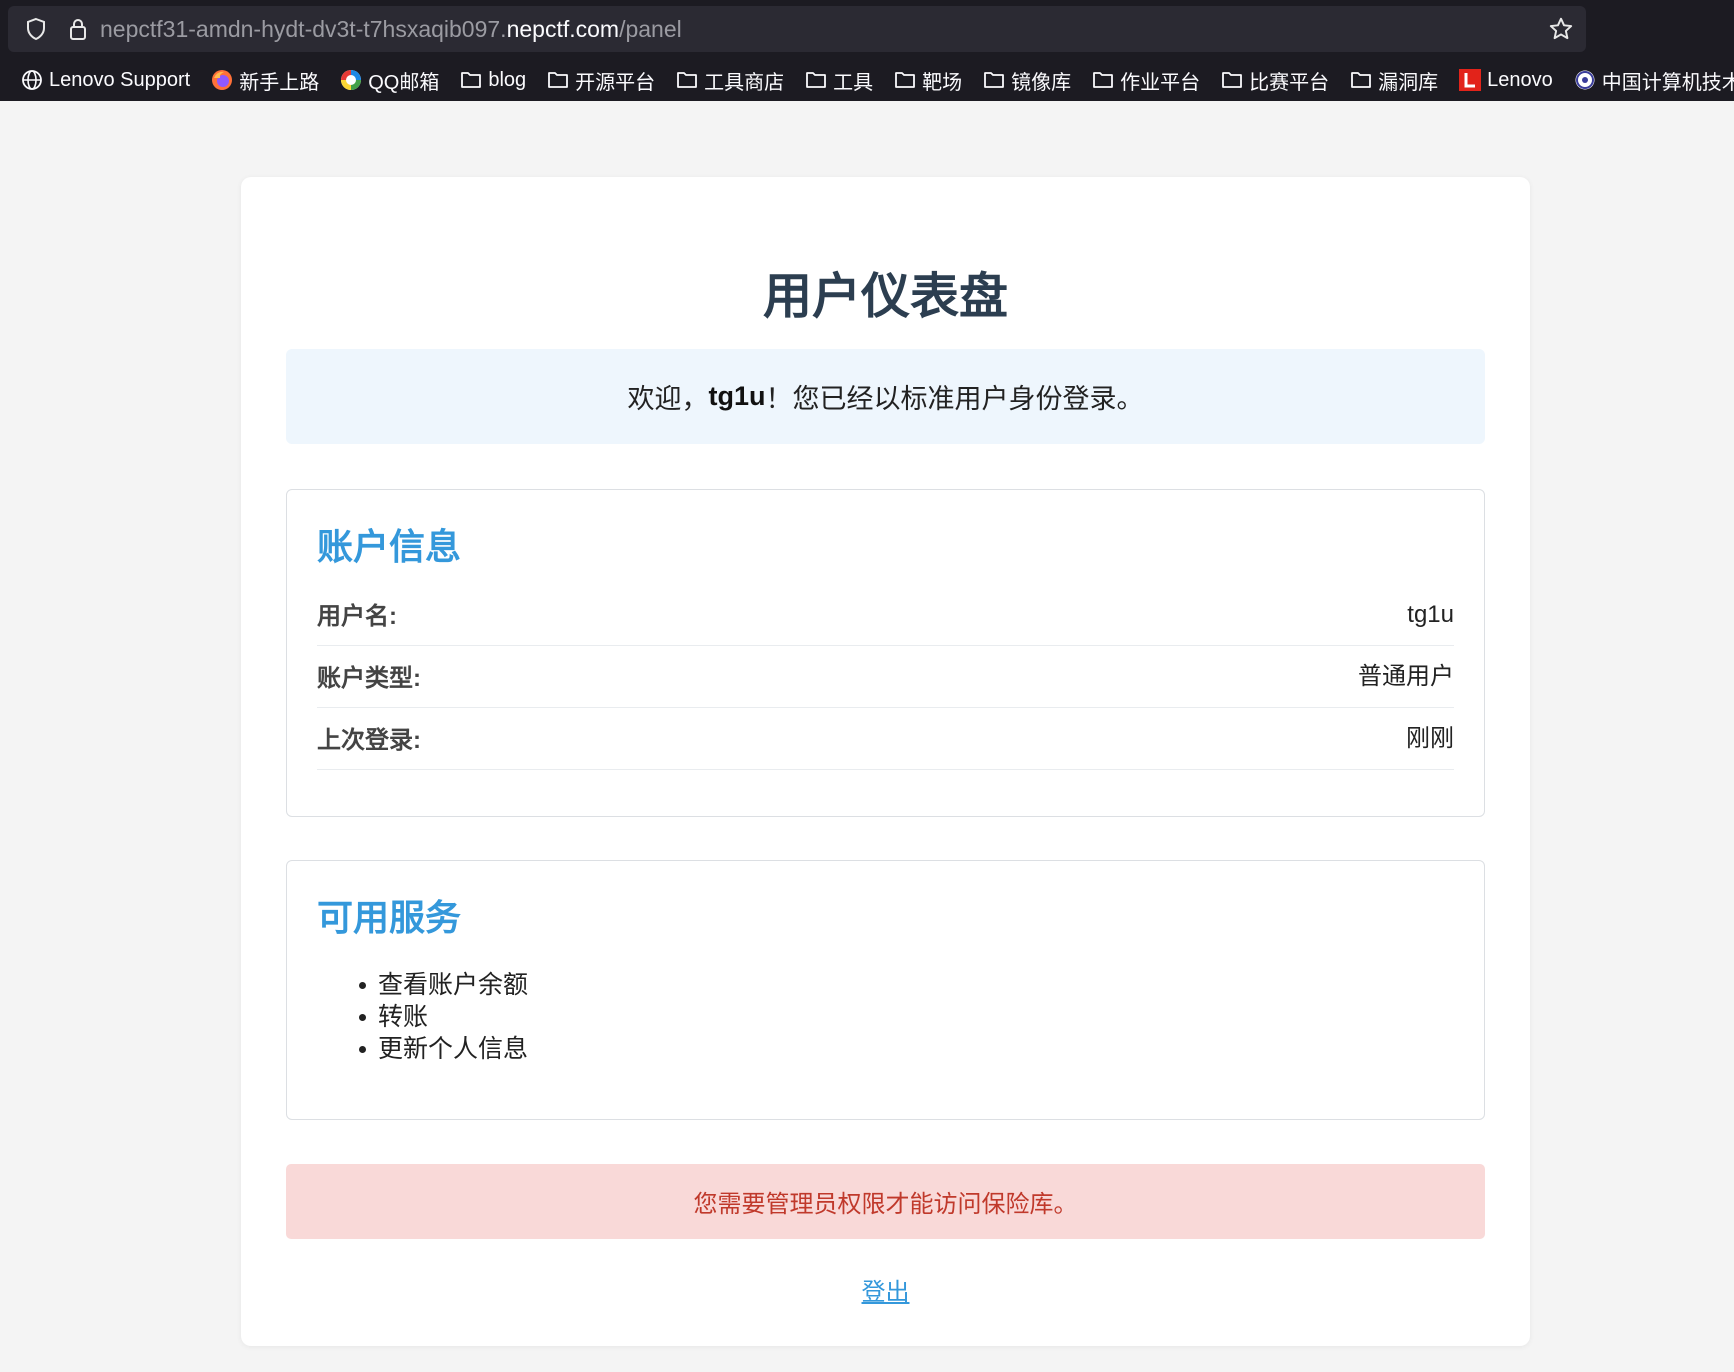 The height and width of the screenshot is (1372, 1734). I want to click on bookmark-item: 开源平台, so click(600, 80).